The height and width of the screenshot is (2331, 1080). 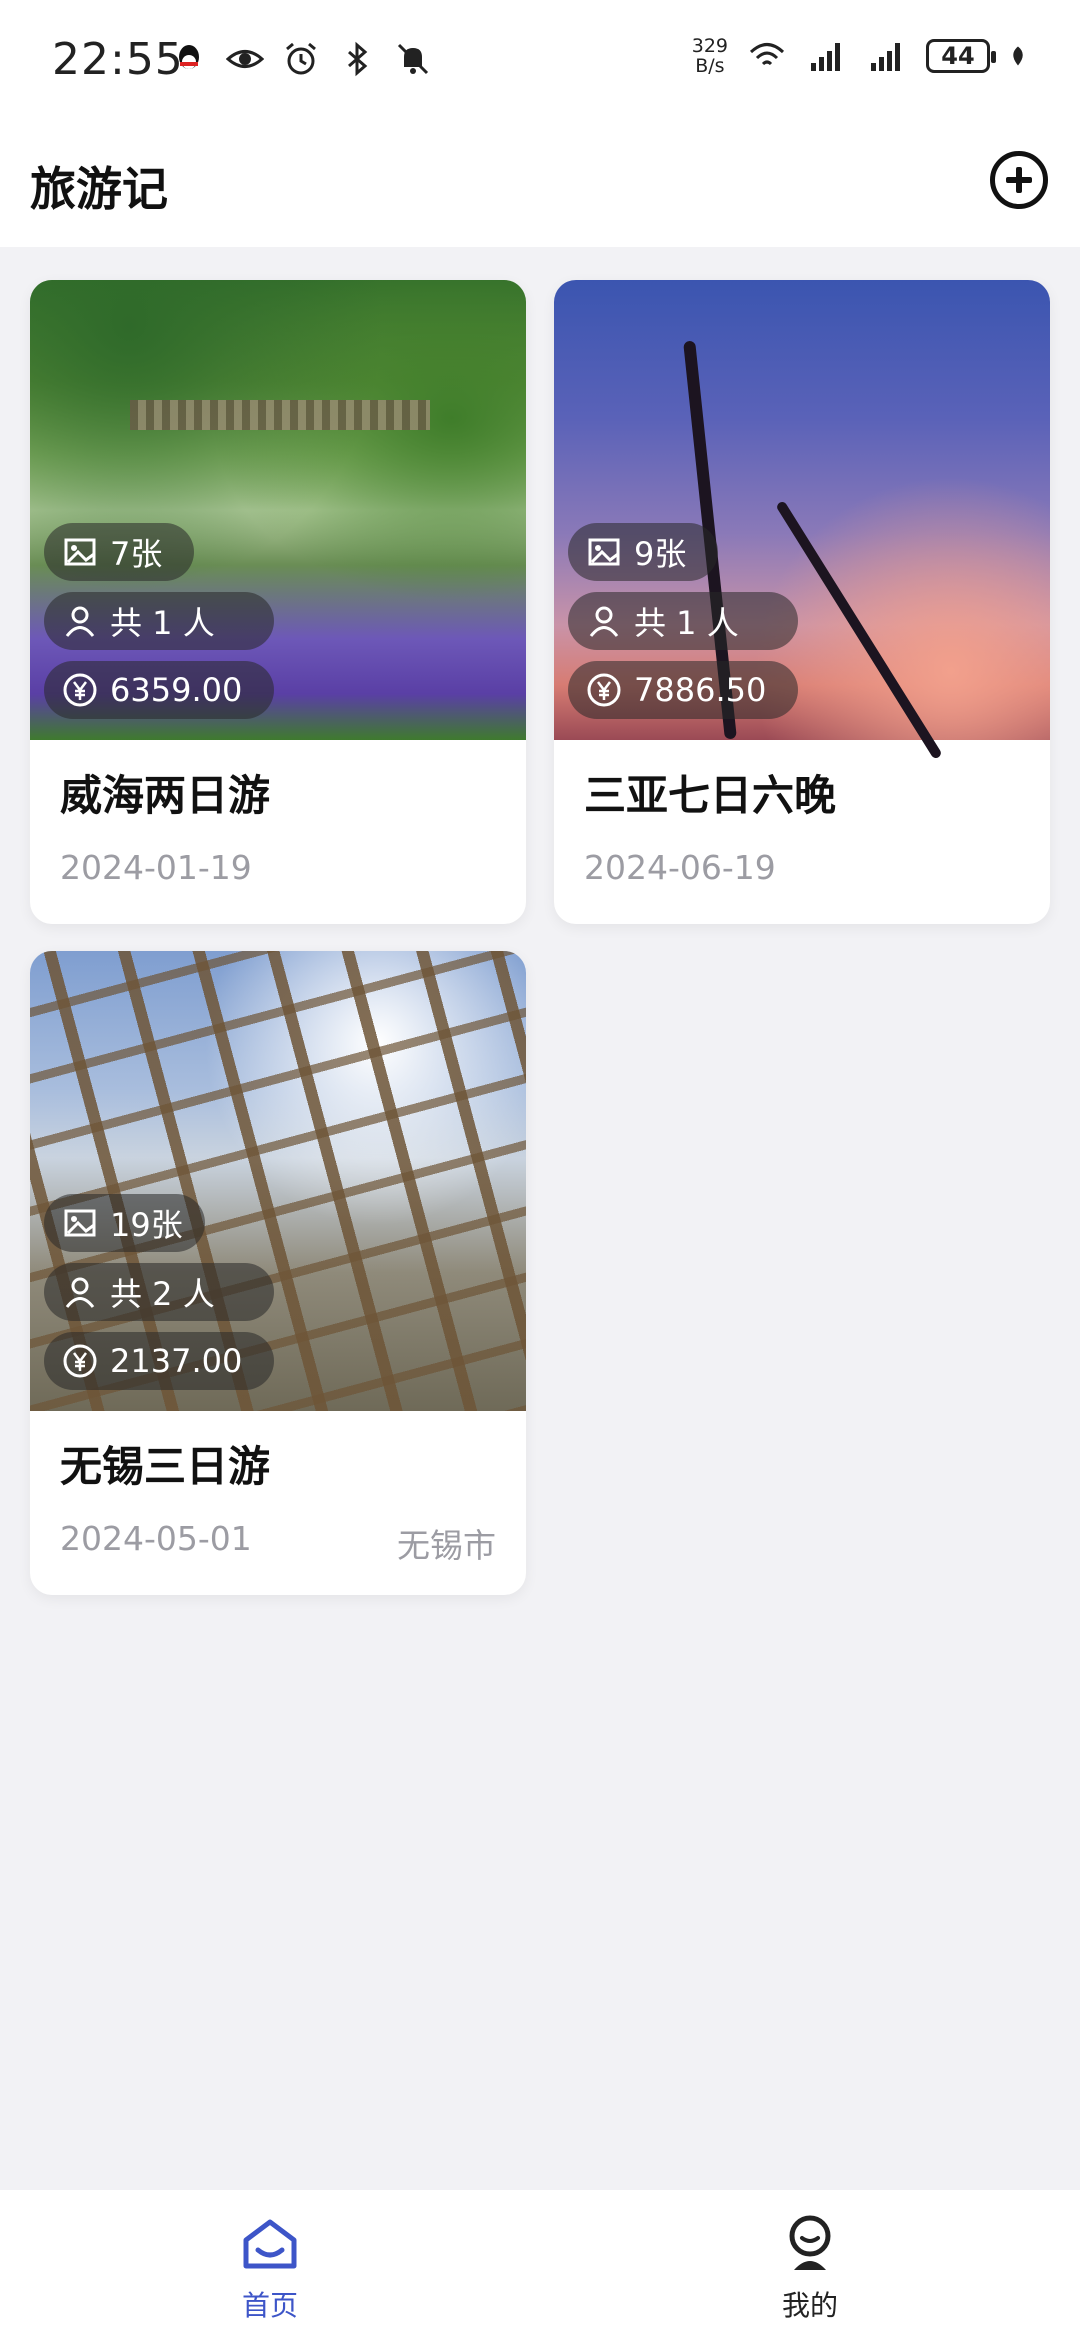 I want to click on trip-title: 威海两日游, so click(x=165, y=795).